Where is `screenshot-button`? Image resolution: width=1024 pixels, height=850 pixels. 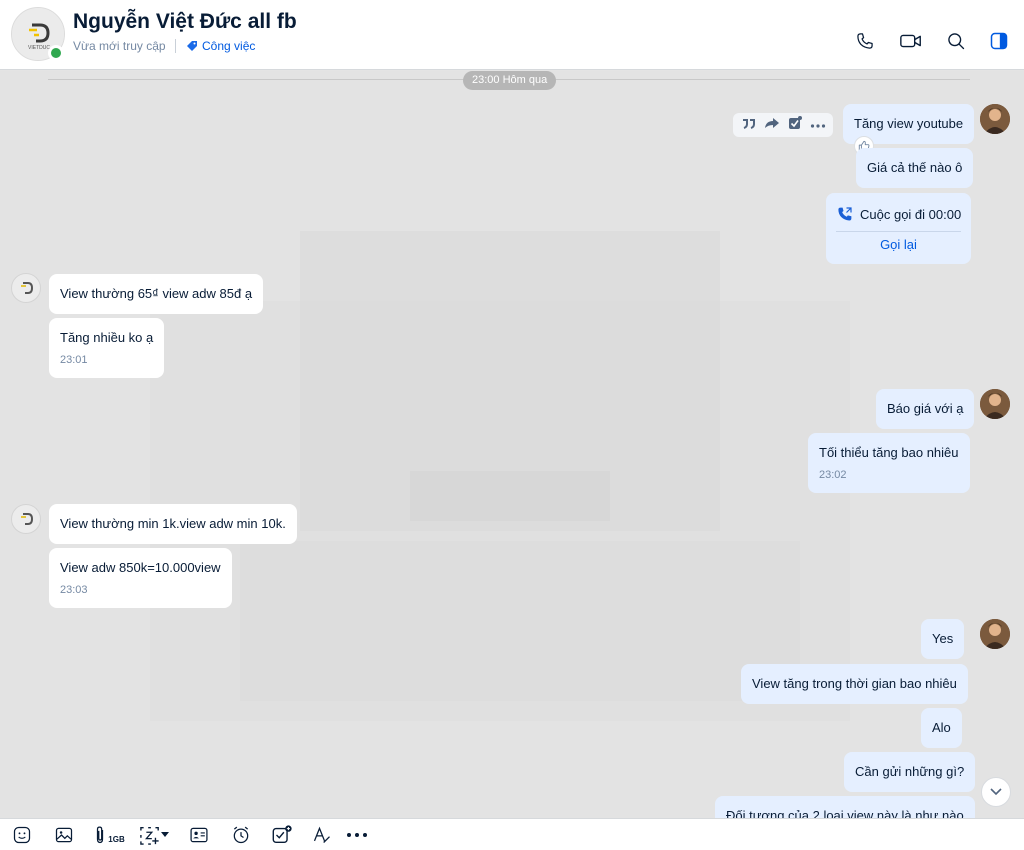 screenshot-button is located at coordinates (154, 835).